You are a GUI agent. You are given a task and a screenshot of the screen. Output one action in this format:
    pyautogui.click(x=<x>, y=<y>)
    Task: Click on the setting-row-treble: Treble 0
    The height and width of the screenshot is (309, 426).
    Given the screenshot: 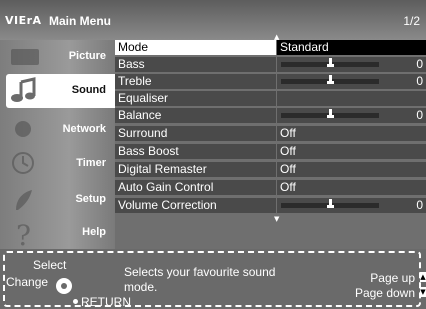 What is the action you would take?
    pyautogui.click(x=270, y=81)
    